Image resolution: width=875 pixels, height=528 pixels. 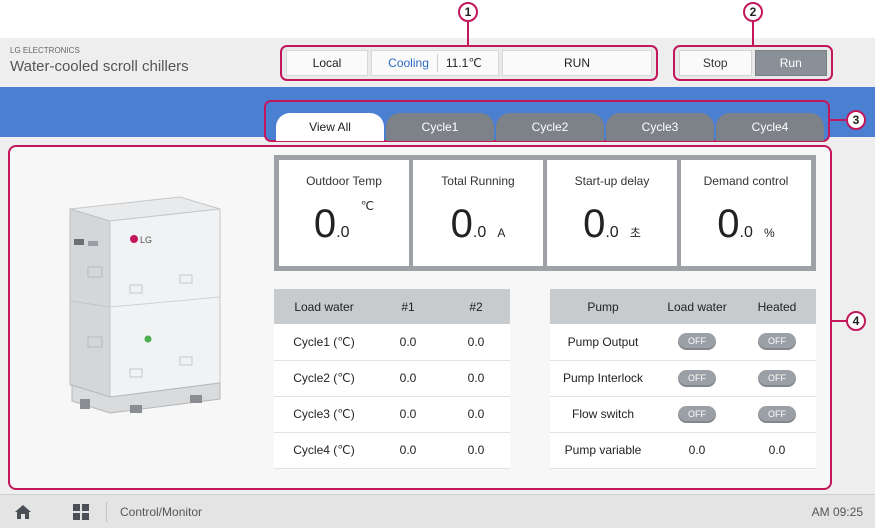 I want to click on callout-4-line, so click(x=839, y=321).